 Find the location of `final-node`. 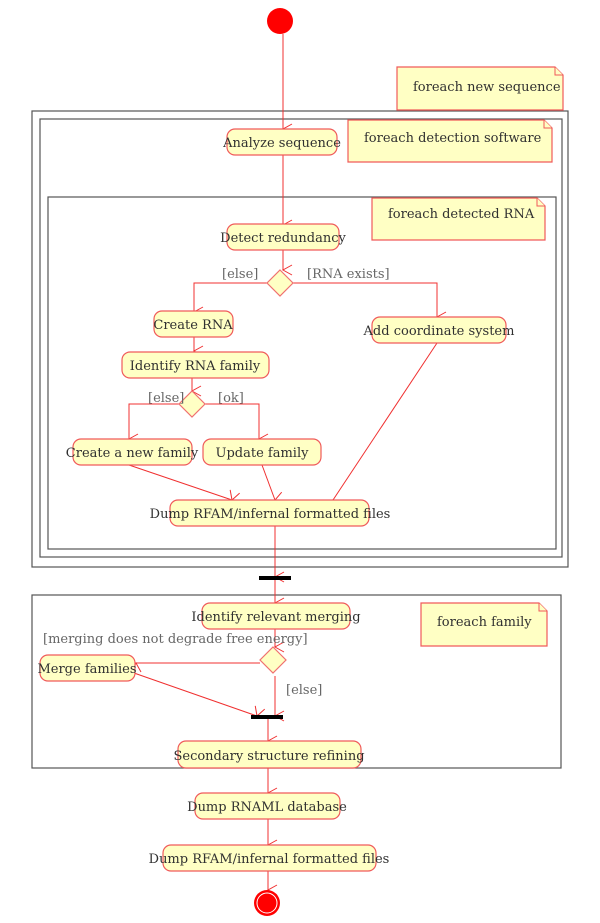

final-node is located at coordinates (267, 903).